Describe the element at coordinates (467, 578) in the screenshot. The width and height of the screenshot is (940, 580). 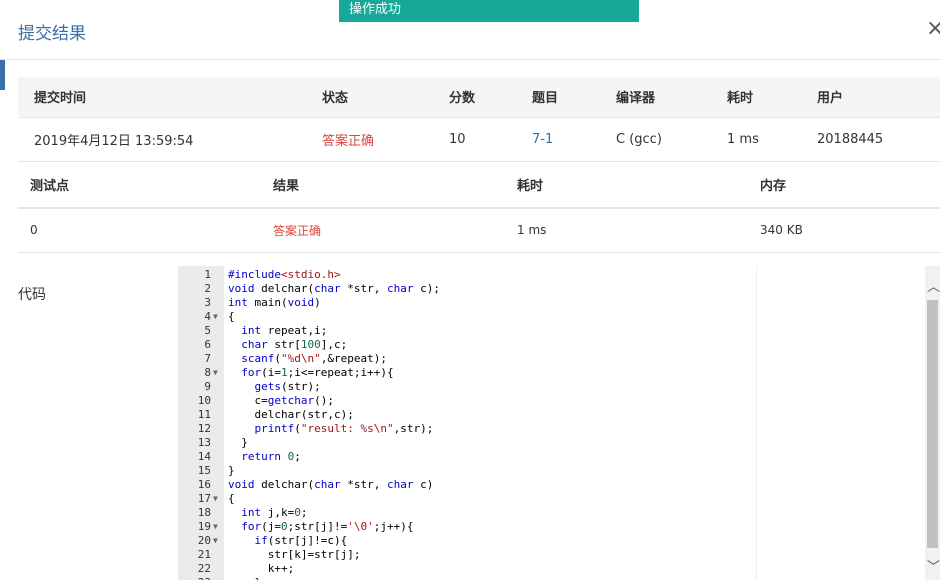
I see `code-line: 23 }` at that location.